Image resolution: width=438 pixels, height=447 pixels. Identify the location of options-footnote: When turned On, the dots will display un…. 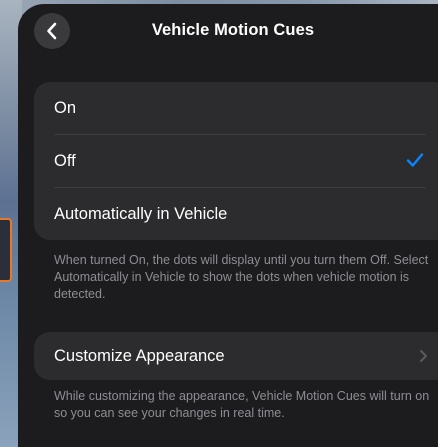
(241, 277).